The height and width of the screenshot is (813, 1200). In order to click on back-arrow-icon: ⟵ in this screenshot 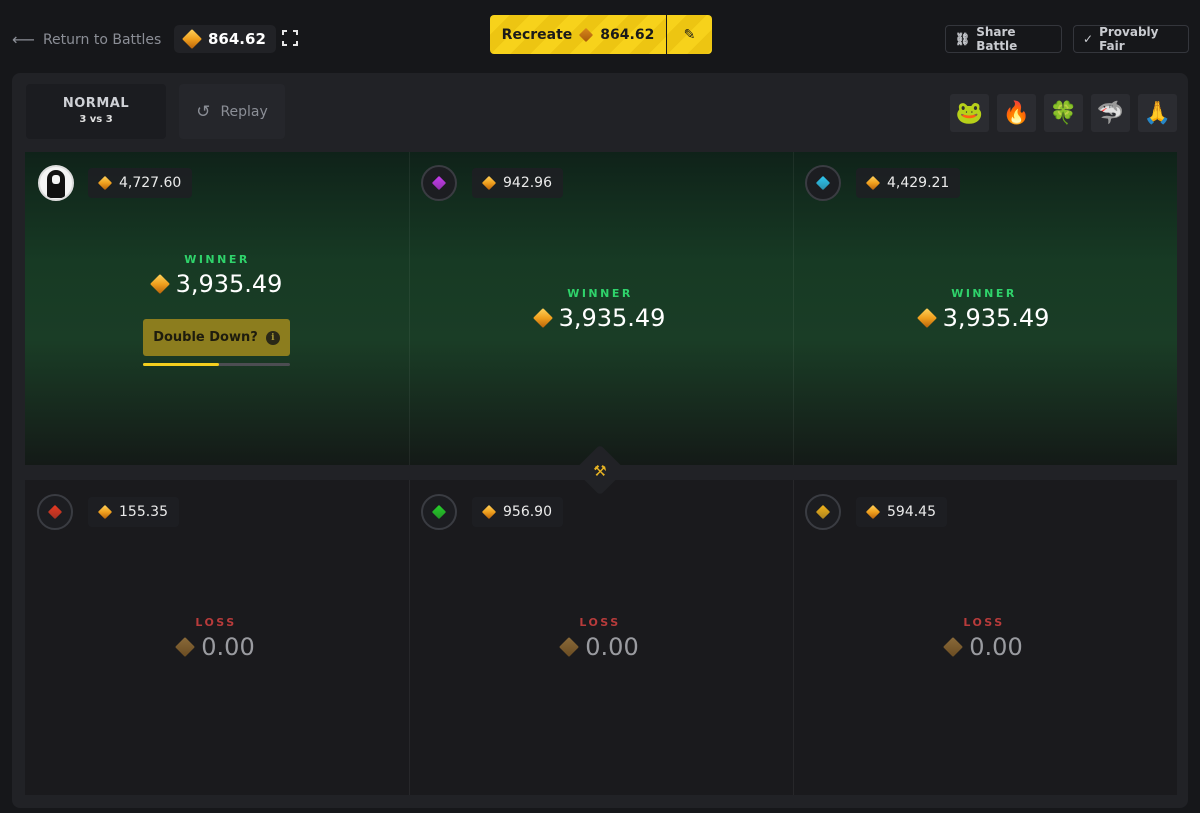, I will do `click(23, 39)`.